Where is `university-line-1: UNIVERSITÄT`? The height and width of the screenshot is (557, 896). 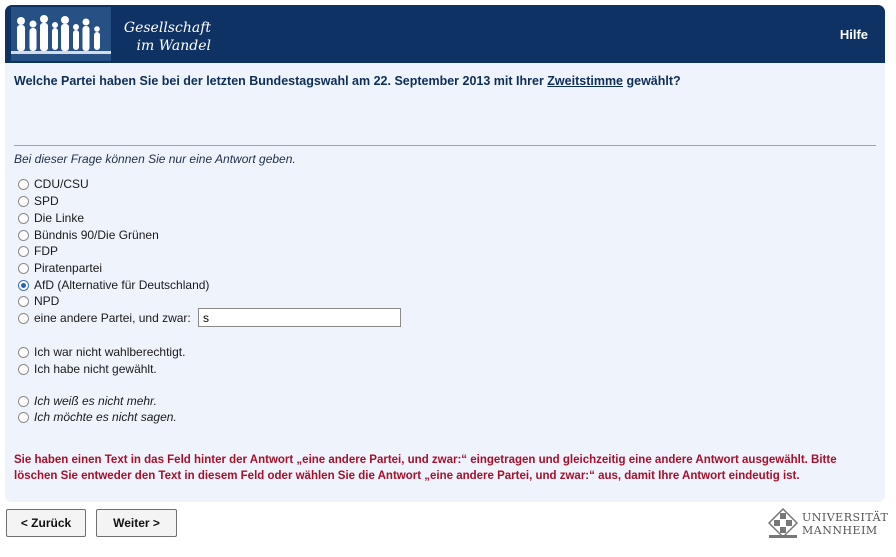
university-line-1: UNIVERSITÄT is located at coordinates (845, 517).